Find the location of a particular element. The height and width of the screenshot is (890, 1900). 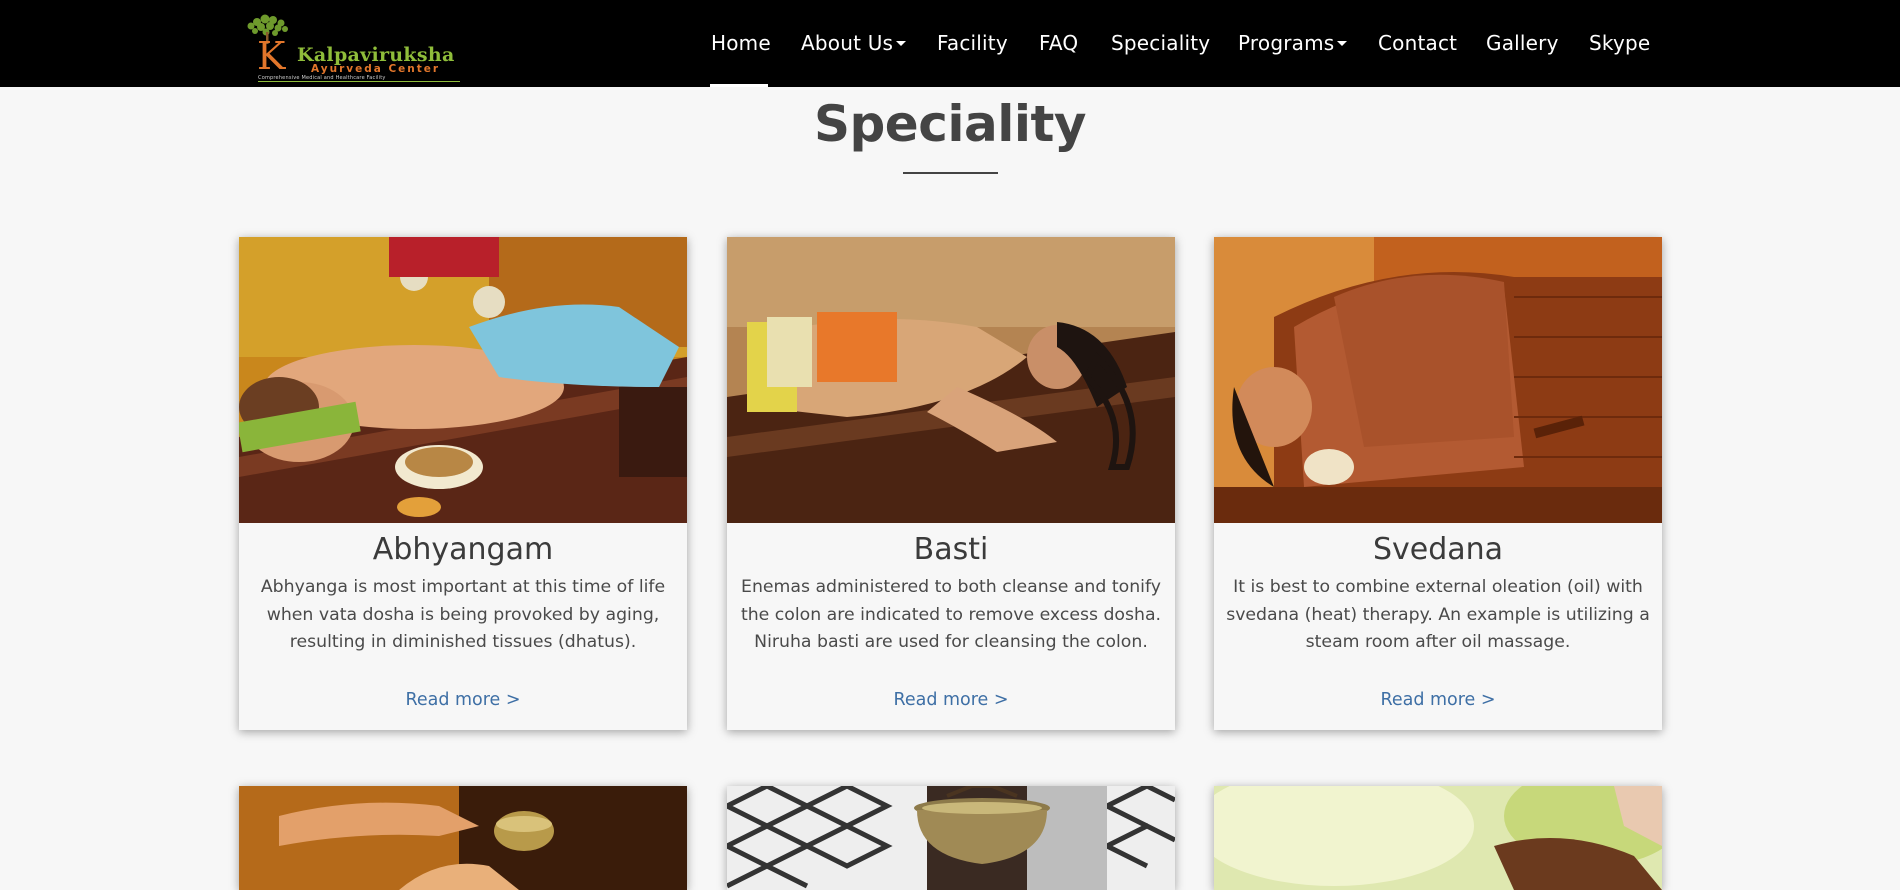

svedana-photo is located at coordinates (1438, 380).